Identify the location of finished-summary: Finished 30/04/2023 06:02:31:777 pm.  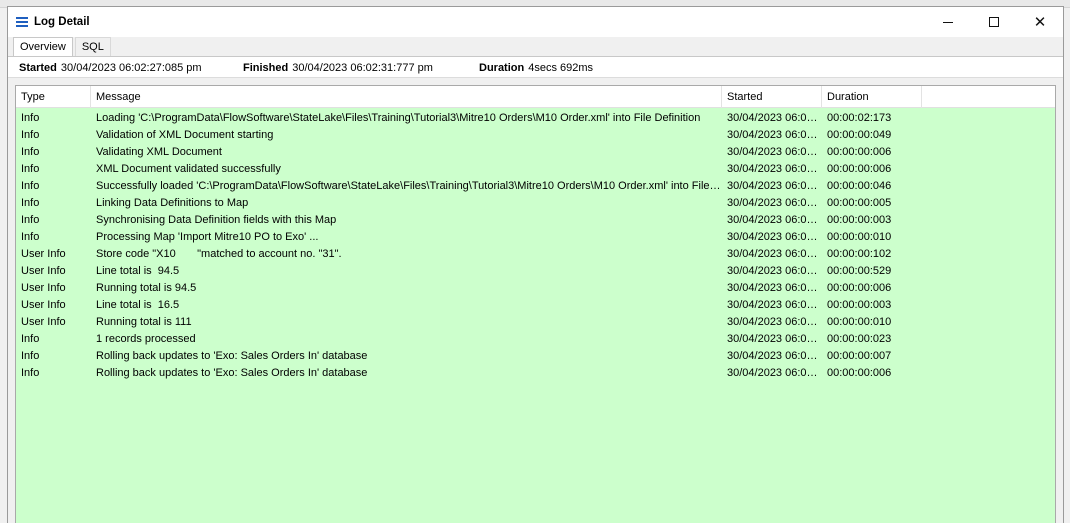
(338, 68).